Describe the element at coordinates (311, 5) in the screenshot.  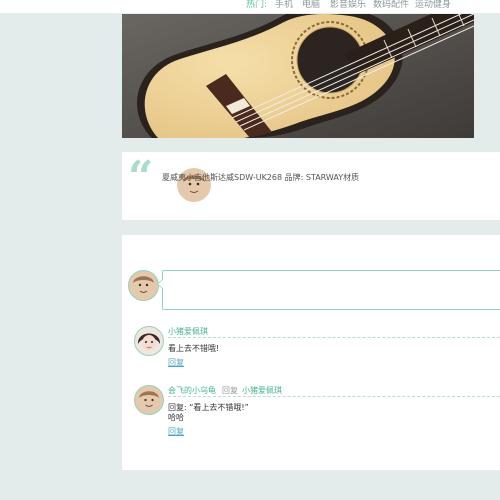
I see `nav-item-computer: 电脑` at that location.